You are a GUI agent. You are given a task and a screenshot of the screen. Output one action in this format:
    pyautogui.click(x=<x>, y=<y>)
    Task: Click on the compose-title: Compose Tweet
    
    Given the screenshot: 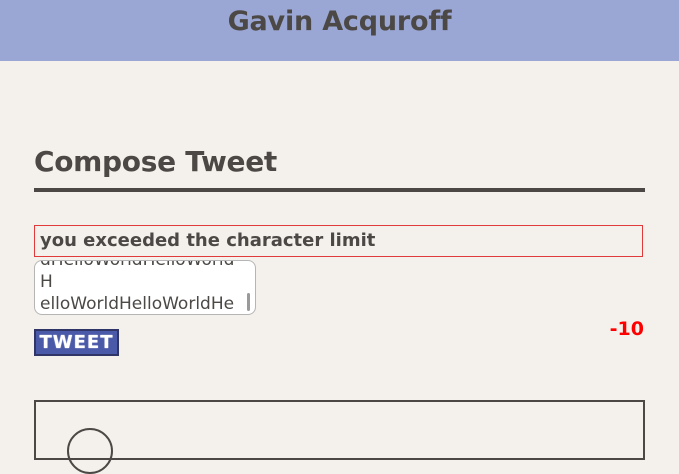 What is the action you would take?
    pyautogui.click(x=339, y=166)
    